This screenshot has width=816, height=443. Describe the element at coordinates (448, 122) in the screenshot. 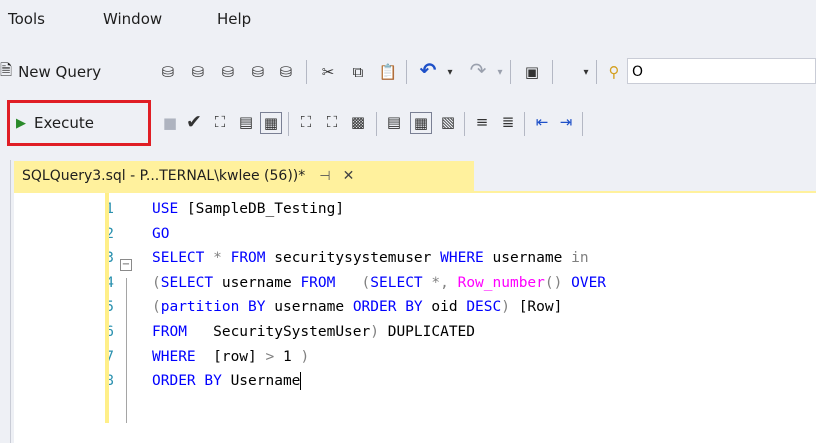

I see `results-to-file-icon: ▧` at that location.